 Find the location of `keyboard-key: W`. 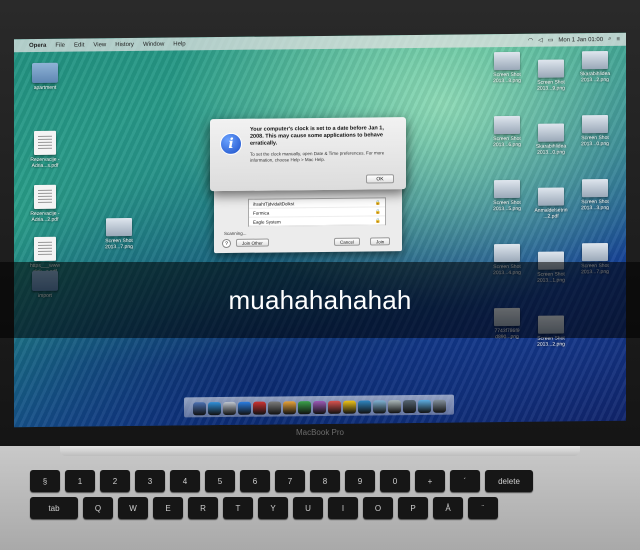

keyboard-key: W is located at coordinates (133, 508).